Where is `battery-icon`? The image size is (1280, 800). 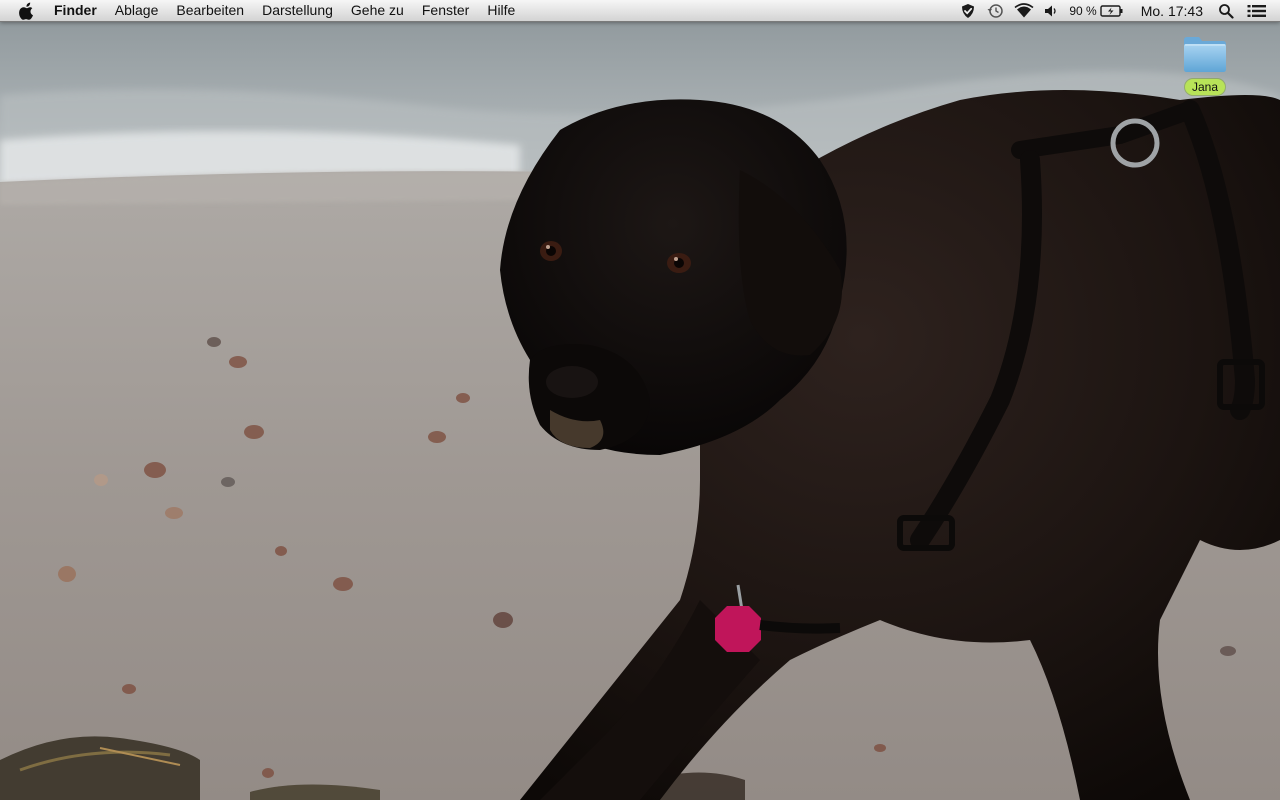 battery-icon is located at coordinates (1112, 10).